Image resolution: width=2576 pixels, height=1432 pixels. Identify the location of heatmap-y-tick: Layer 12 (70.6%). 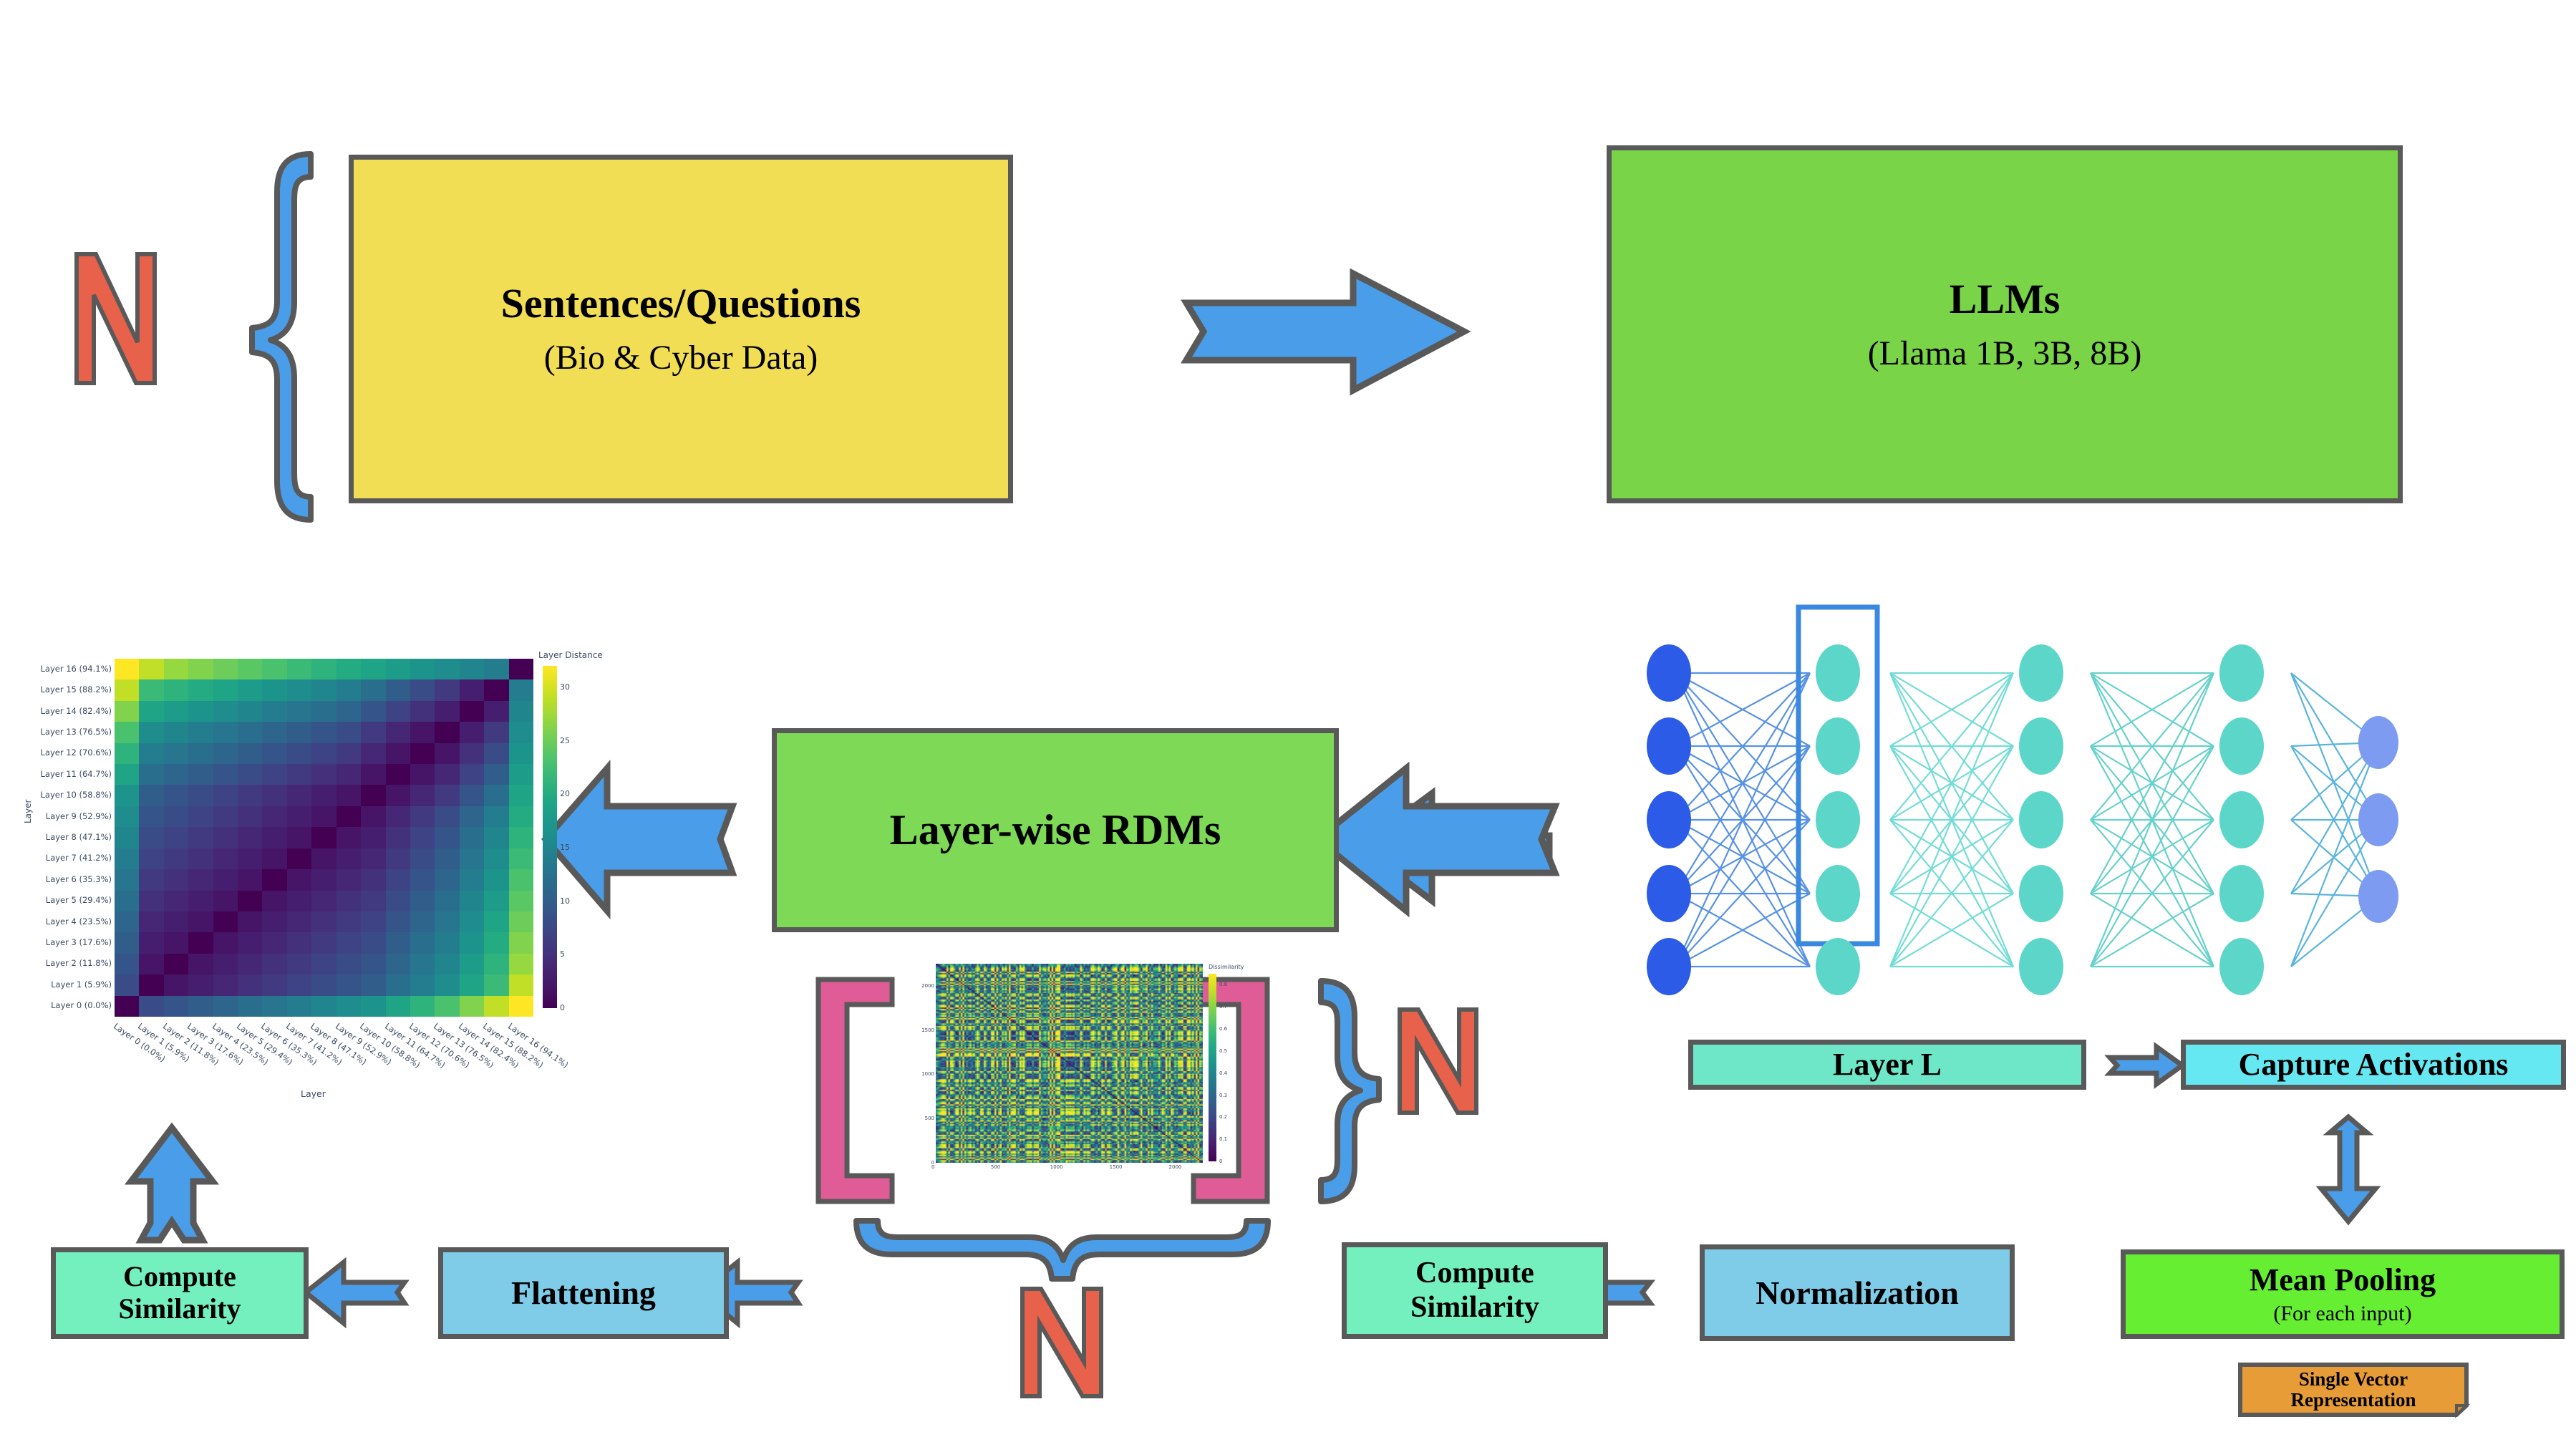
(76, 753).